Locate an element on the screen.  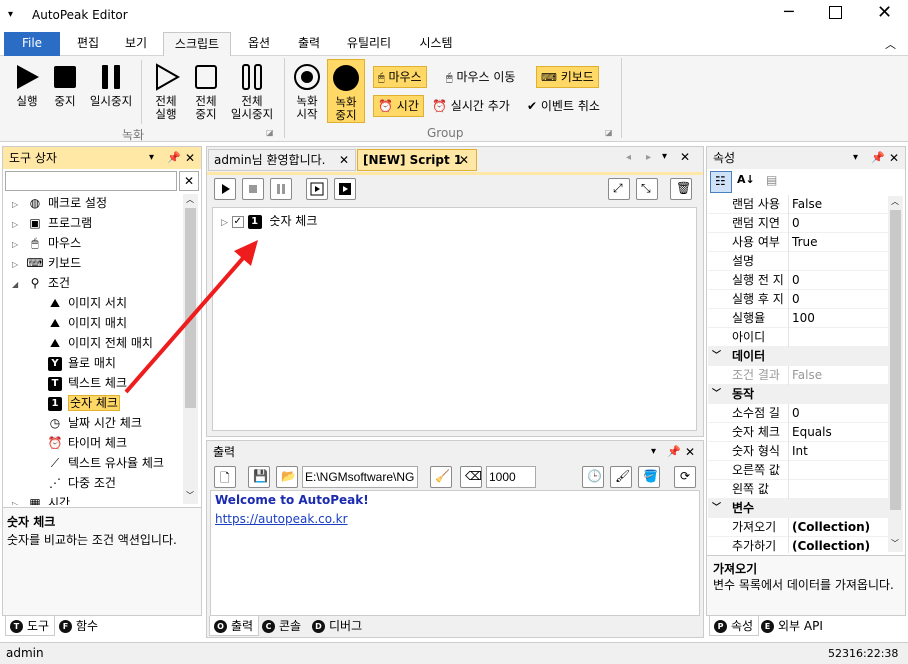
clear-search-button: ✕ is located at coordinates (189, 181).